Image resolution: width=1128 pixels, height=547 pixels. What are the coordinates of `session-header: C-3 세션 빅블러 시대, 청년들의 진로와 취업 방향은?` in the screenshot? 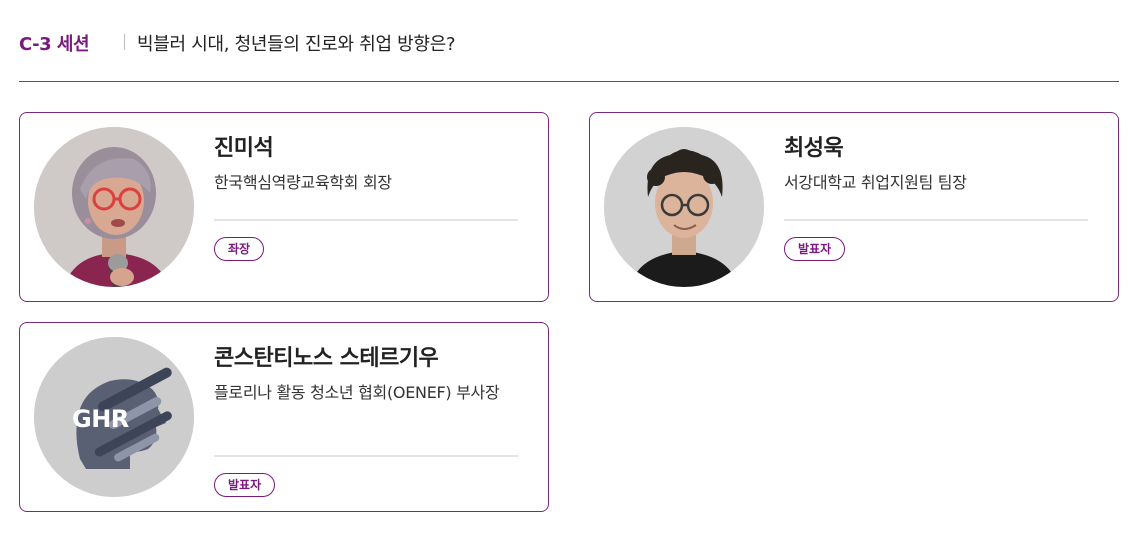 It's located at (569, 54).